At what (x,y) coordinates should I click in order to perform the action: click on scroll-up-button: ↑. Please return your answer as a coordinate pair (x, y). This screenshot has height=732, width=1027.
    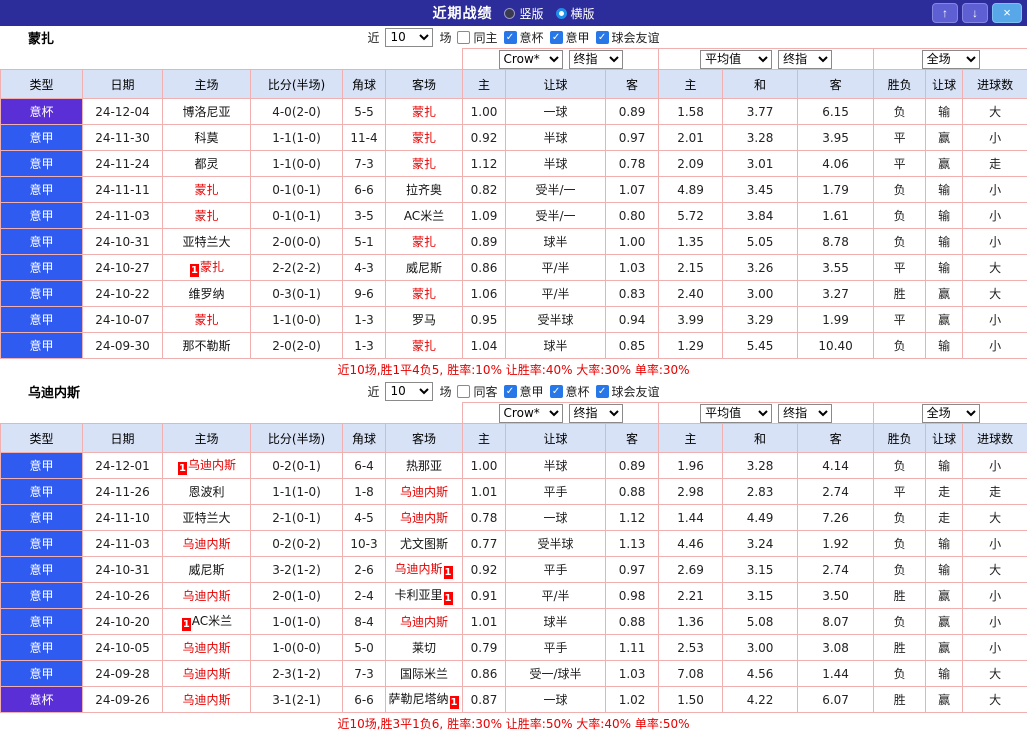
    Looking at the image, I should click on (945, 13).